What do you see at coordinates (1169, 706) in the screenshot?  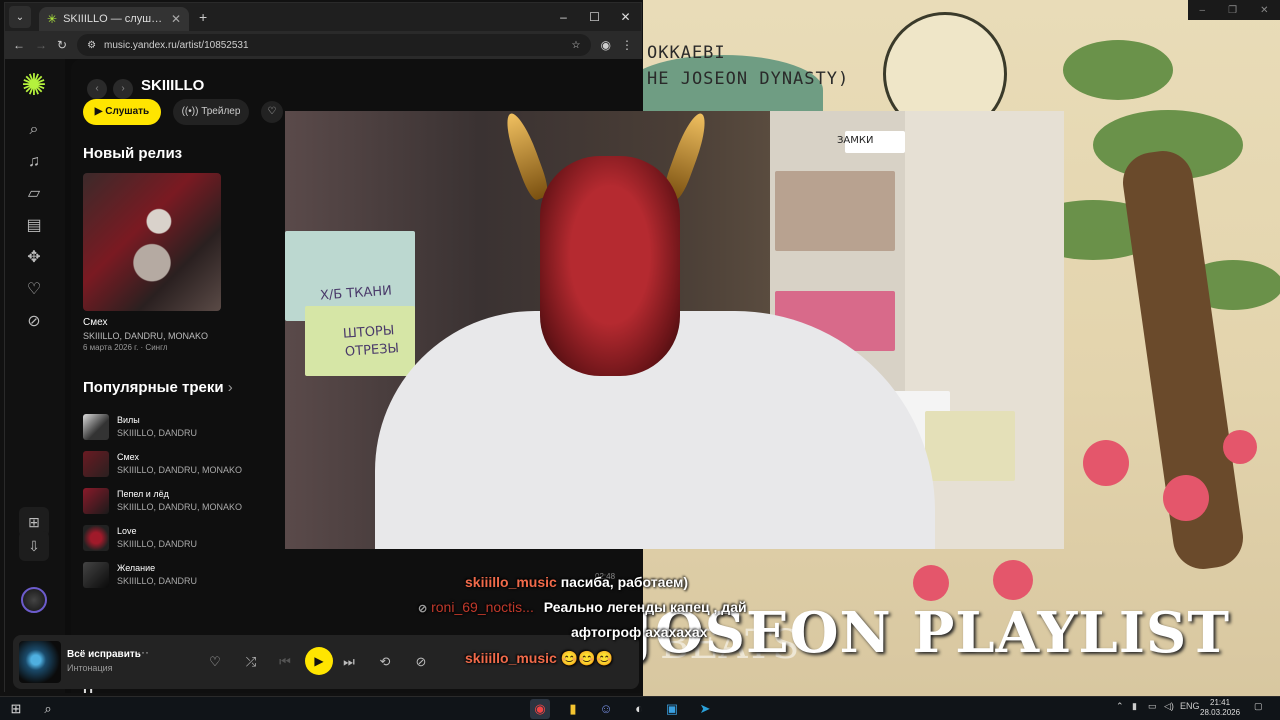 I see `volume-icon: ◁)` at bounding box center [1169, 706].